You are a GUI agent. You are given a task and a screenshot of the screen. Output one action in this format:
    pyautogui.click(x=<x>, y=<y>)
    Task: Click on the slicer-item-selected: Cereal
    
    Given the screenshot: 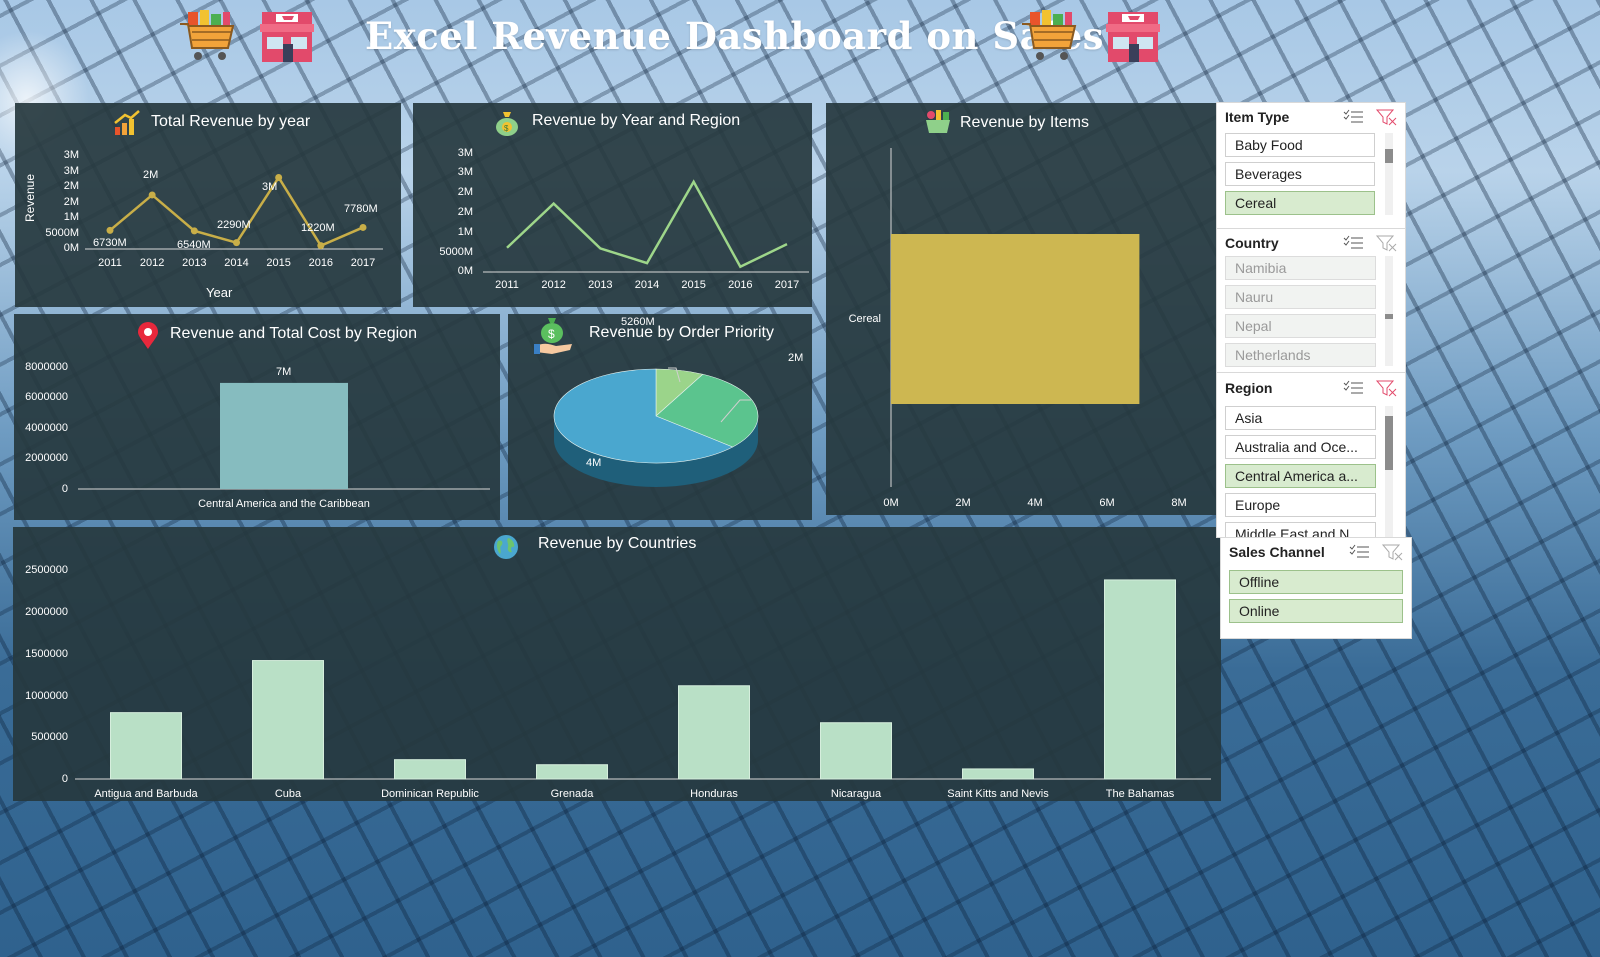 What is the action you would take?
    pyautogui.click(x=1300, y=203)
    